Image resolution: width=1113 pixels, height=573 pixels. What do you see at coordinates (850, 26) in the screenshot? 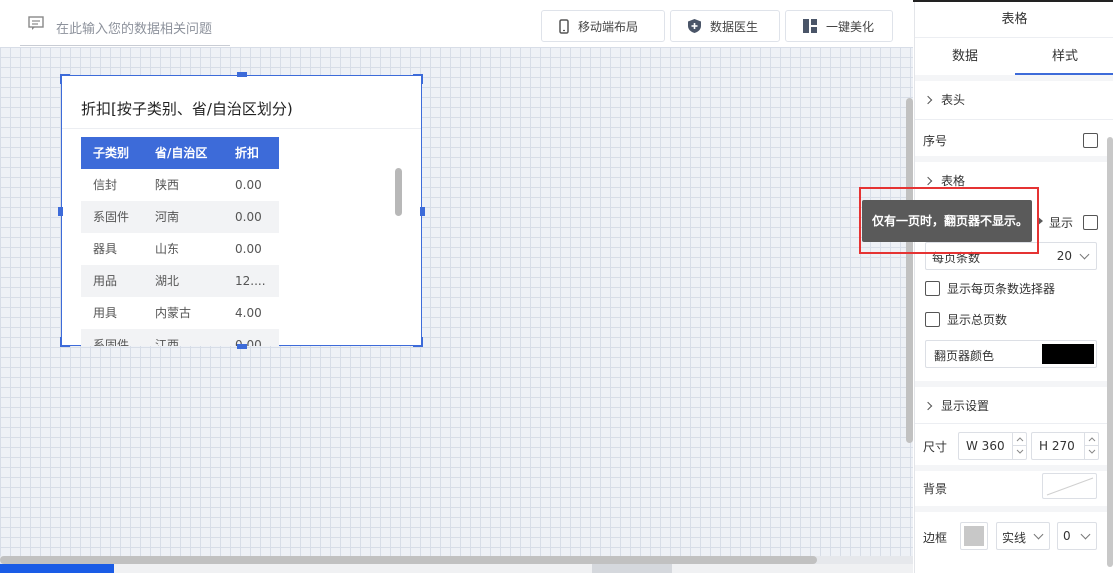
I see `beautify-label: 一键美化` at bounding box center [850, 26].